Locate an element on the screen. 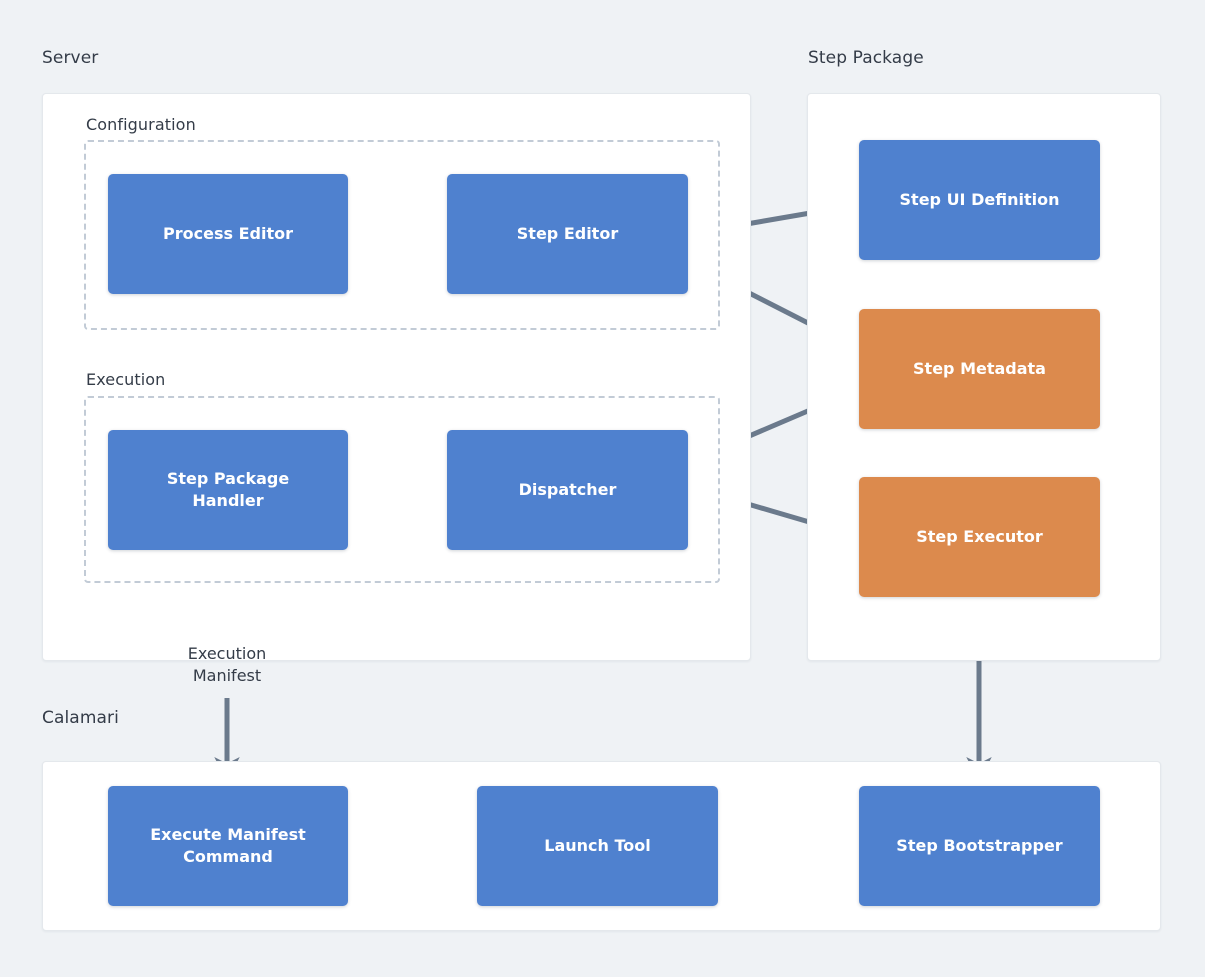 Image resolution: width=1205 pixels, height=977 pixels. node-step-editor: Step Editor is located at coordinates (567, 234).